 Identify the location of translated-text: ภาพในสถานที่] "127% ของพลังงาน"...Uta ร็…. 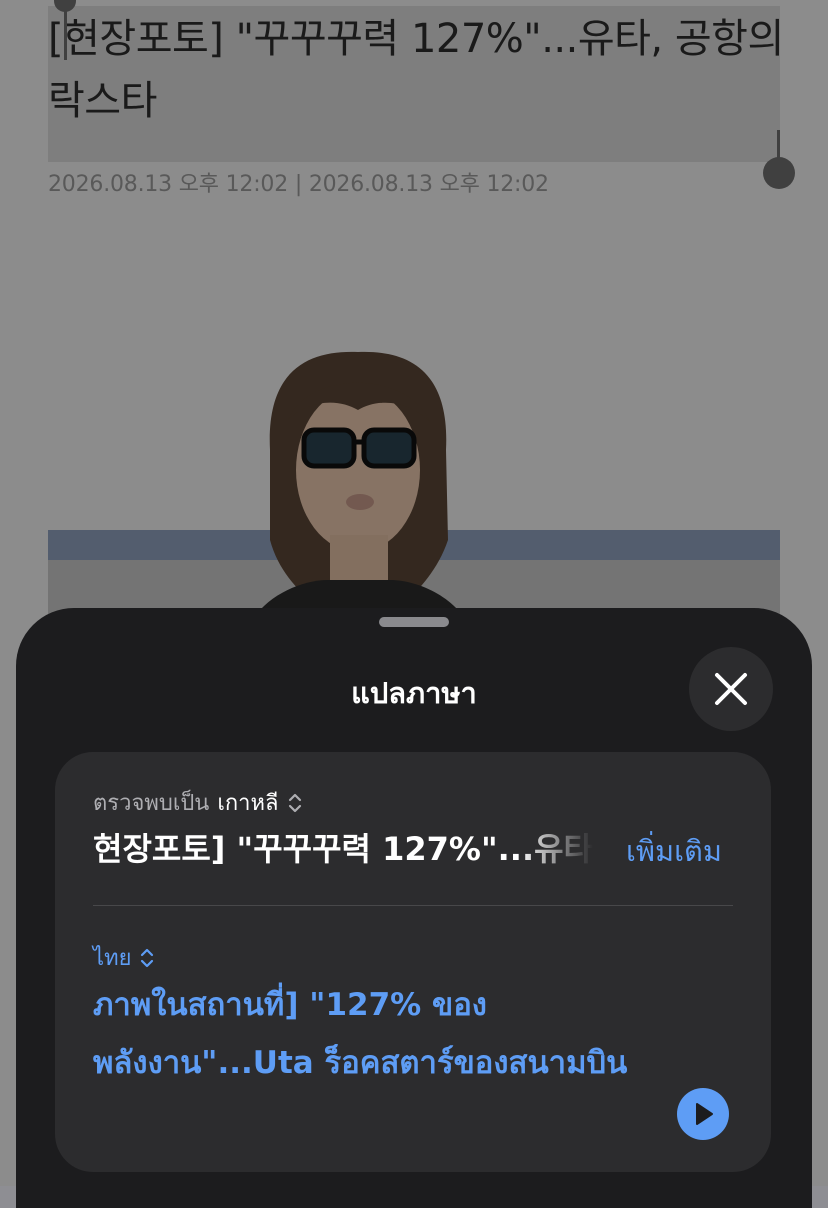
(360, 1034).